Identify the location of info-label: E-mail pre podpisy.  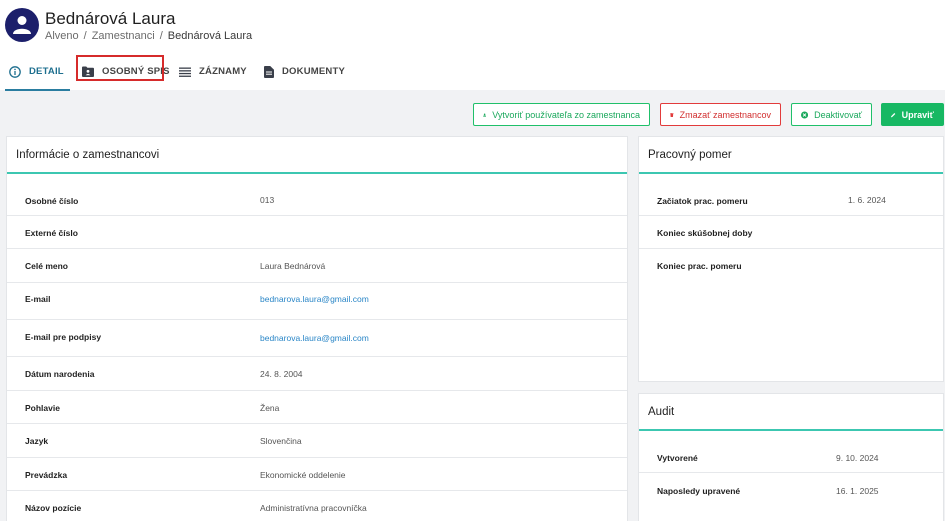
(63, 337).